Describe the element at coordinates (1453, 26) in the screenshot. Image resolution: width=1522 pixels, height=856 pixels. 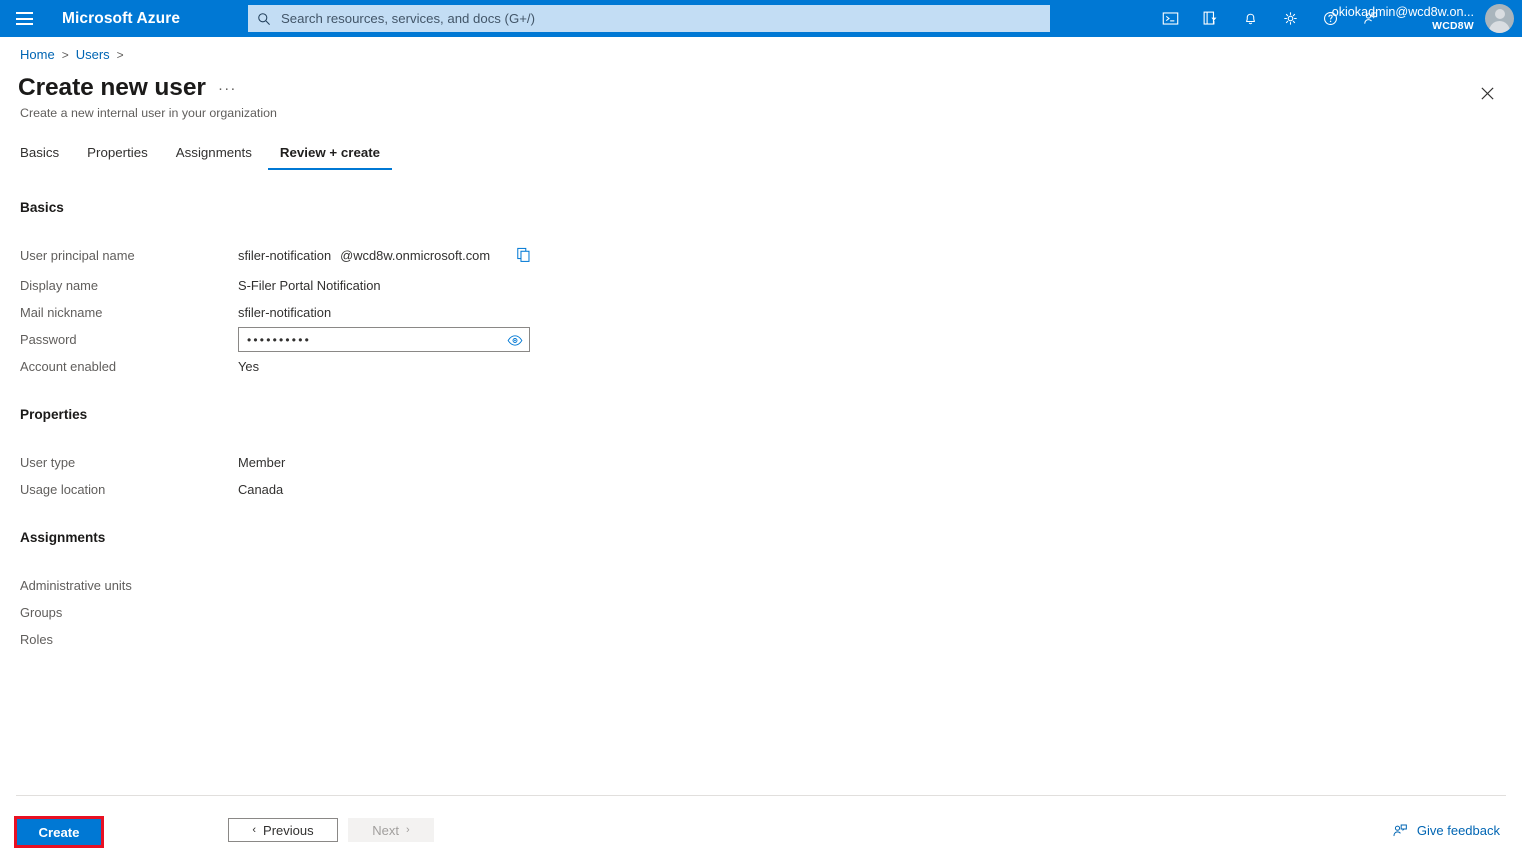
I see `account-org: WCD8W` at that location.